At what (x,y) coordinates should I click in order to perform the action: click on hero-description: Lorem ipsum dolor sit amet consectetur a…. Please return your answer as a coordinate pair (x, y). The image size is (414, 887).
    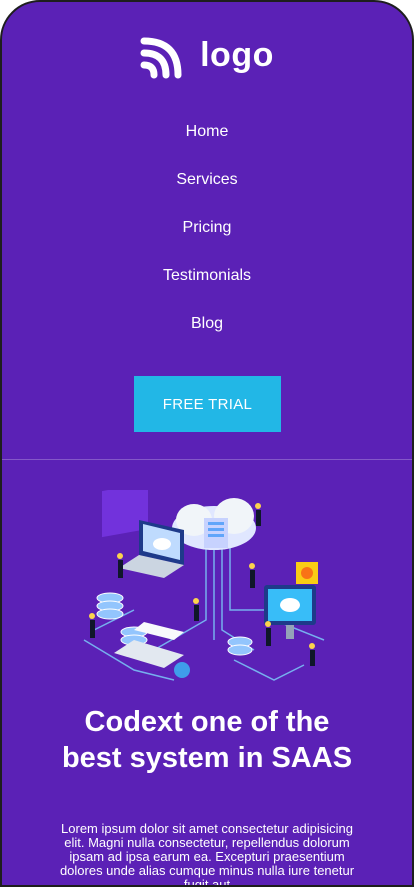
    Looking at the image, I should click on (207, 854).